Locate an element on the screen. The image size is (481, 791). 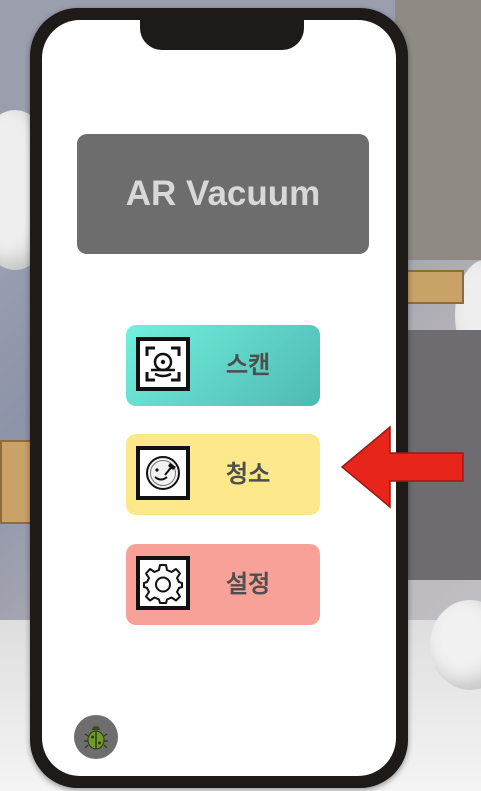
debug-button is located at coordinates (96, 737).